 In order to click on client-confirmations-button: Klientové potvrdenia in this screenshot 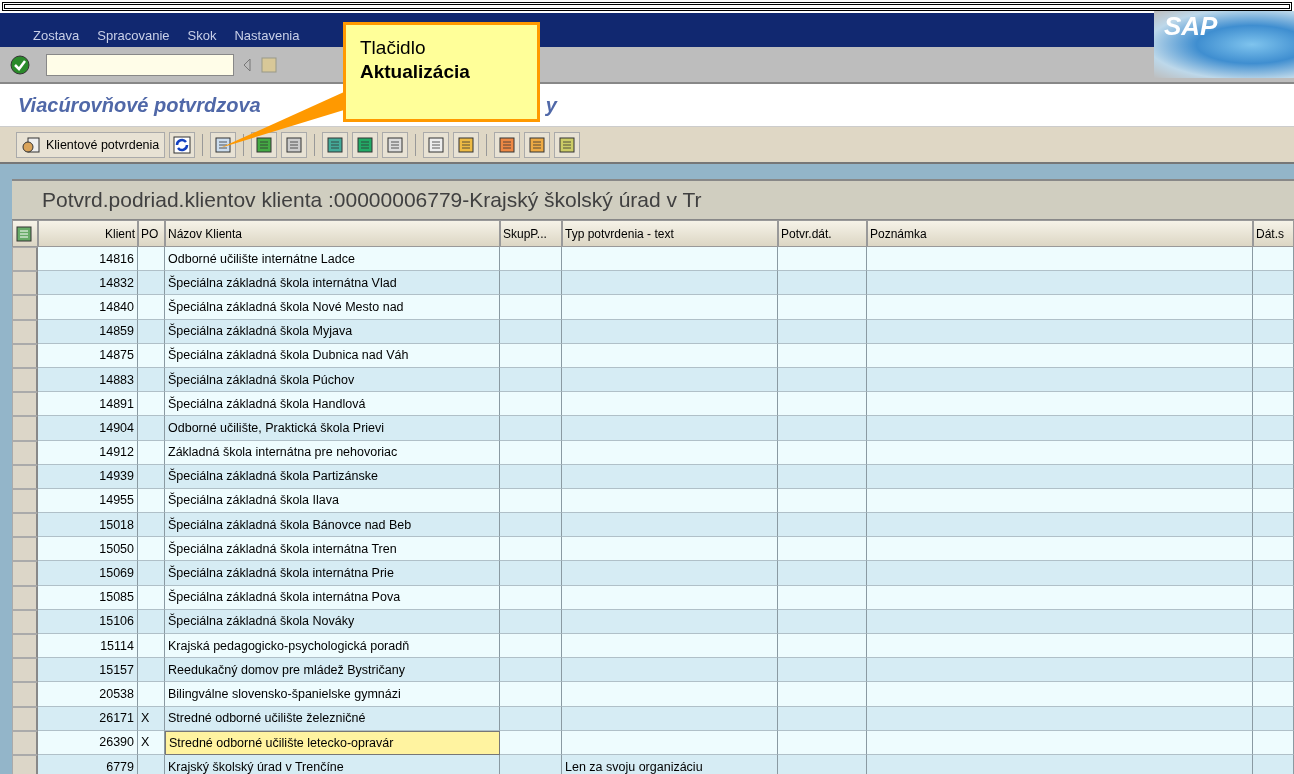, I will do `click(91, 144)`.